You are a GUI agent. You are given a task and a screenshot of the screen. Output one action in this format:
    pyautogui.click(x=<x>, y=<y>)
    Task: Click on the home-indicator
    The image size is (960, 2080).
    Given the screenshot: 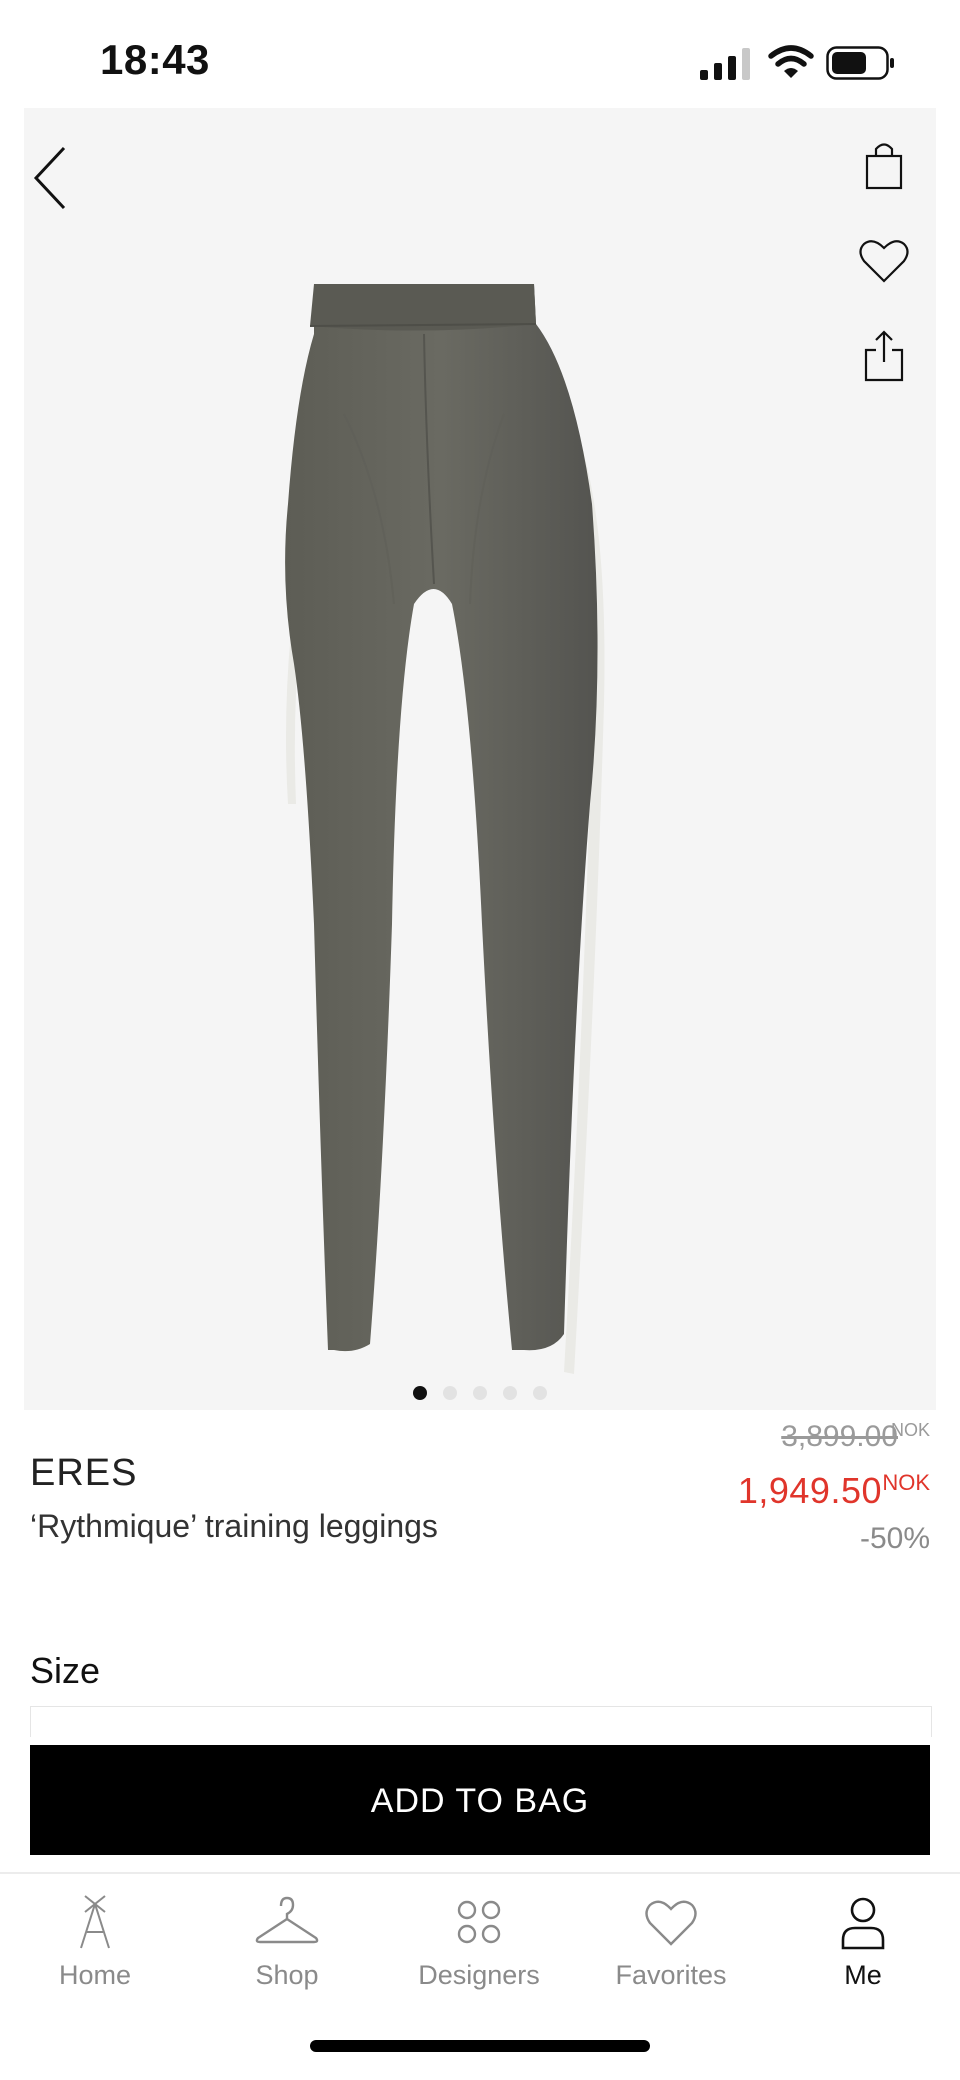 What is the action you would take?
    pyautogui.click(x=480, y=2046)
    